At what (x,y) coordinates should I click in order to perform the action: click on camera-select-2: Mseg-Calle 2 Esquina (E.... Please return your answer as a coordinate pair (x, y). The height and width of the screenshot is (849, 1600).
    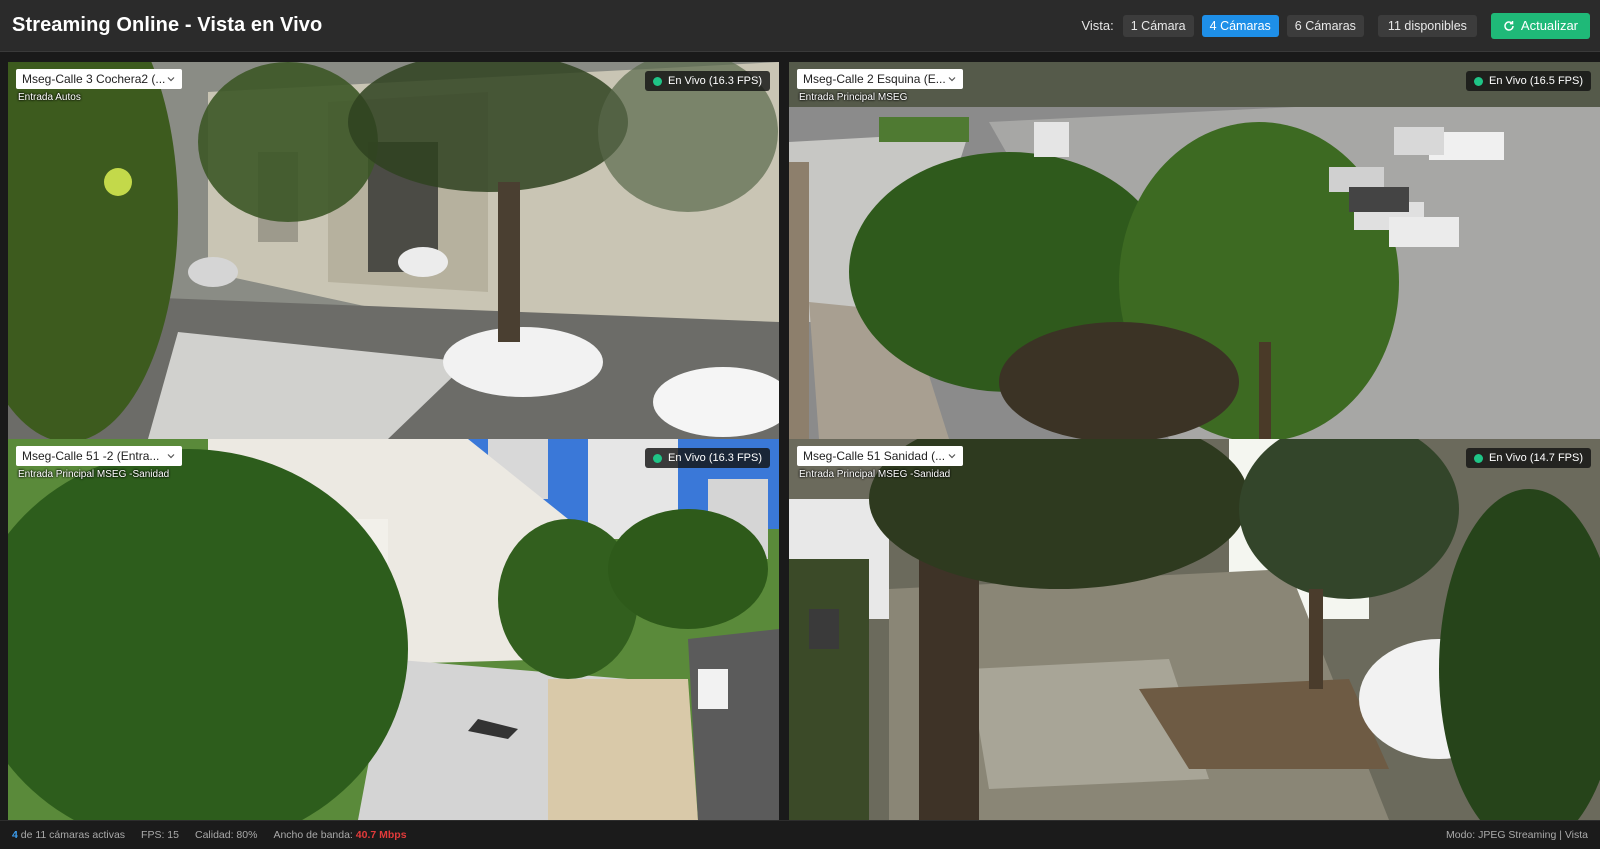
    Looking at the image, I should click on (880, 79).